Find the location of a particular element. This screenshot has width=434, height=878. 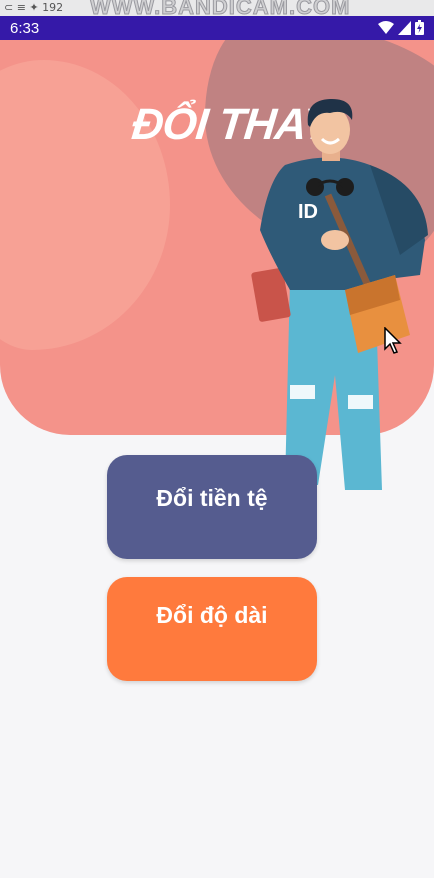

recorder-toolbar: ⊂ ≡ ✦ 192 WWW.BANDICAM.COM is located at coordinates (217, 8).